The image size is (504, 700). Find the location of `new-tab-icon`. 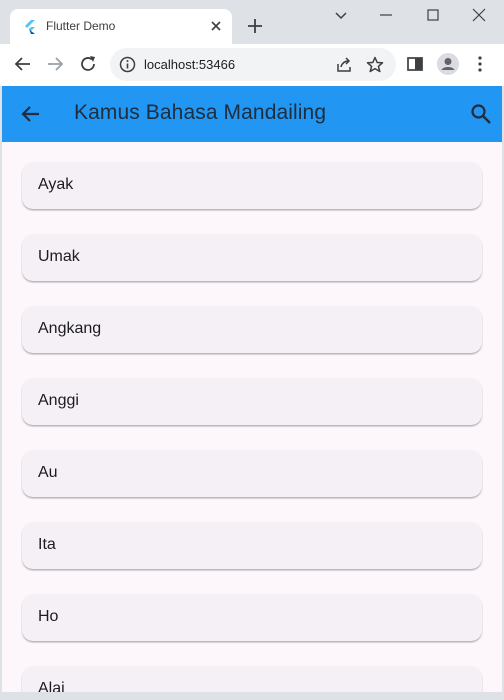

new-tab-icon is located at coordinates (255, 26).